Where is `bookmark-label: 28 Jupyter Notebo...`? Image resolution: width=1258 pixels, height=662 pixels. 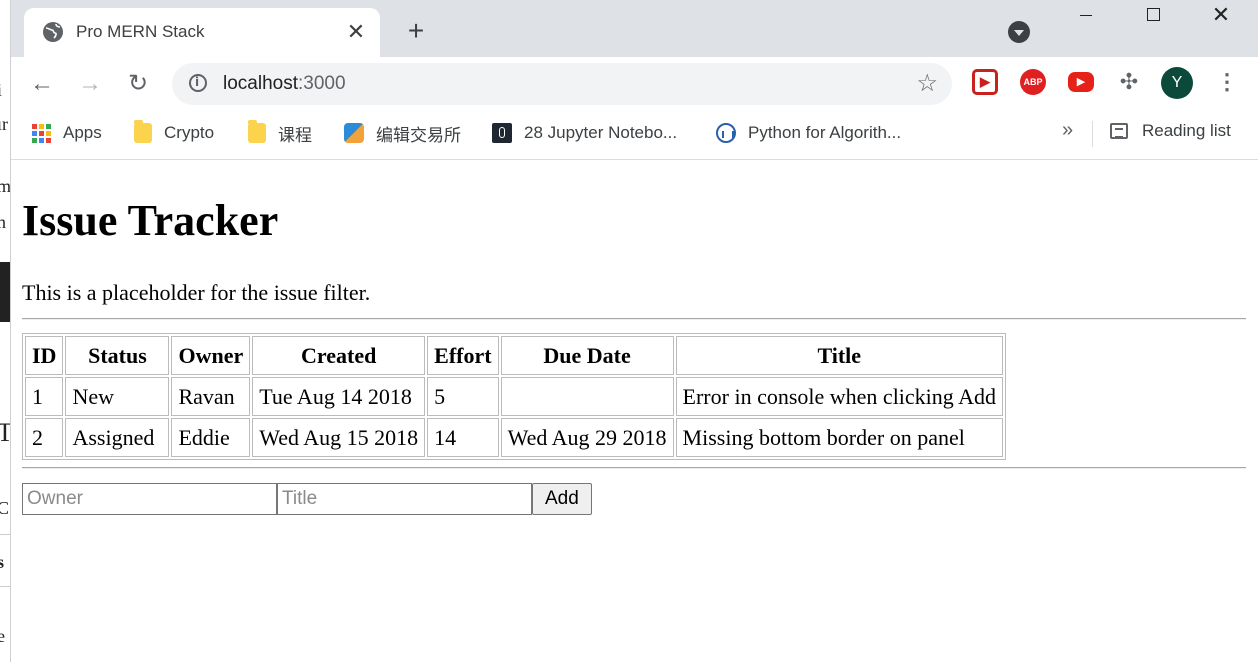
bookmark-label: 28 Jupyter Notebo... is located at coordinates (601, 132).